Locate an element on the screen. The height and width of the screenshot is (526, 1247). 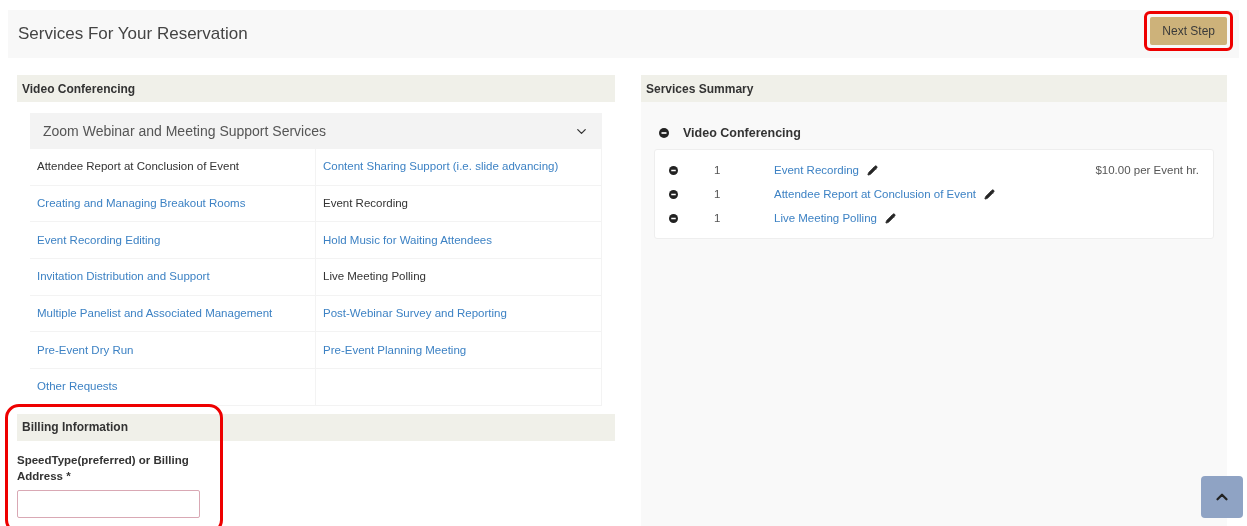
page-title: Services For Your Reservation is located at coordinates (133, 34).